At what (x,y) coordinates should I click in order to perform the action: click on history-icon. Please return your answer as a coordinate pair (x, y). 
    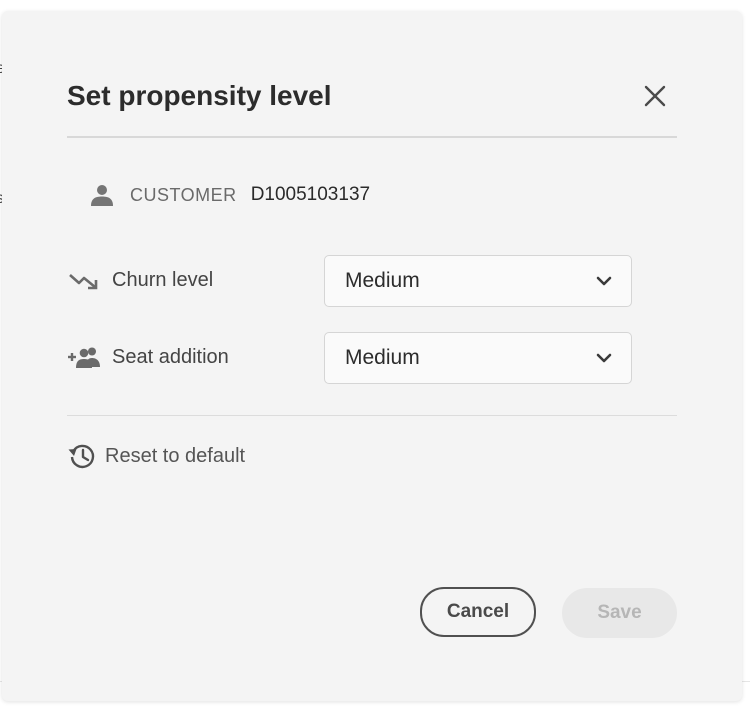
    Looking at the image, I should click on (81, 456).